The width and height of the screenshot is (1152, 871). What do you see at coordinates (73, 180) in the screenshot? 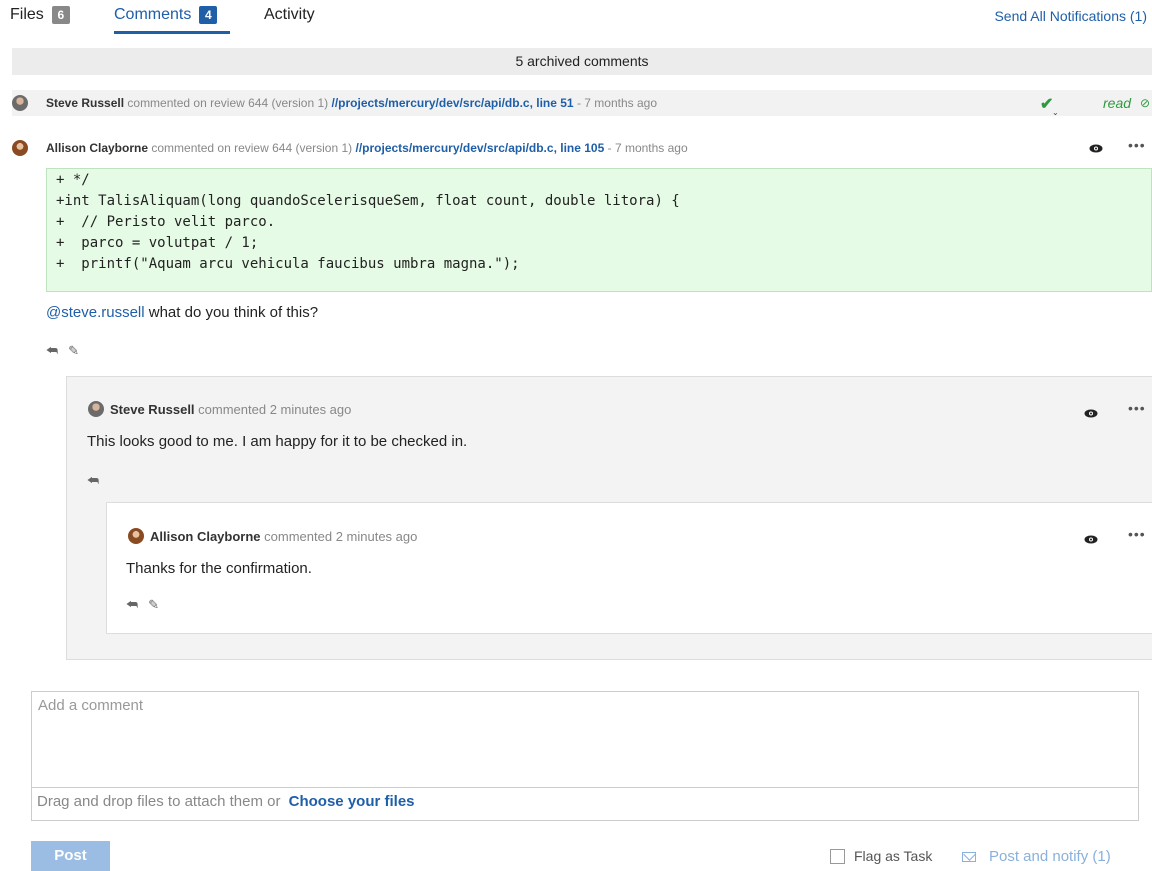
I see `code-line: + */` at bounding box center [73, 180].